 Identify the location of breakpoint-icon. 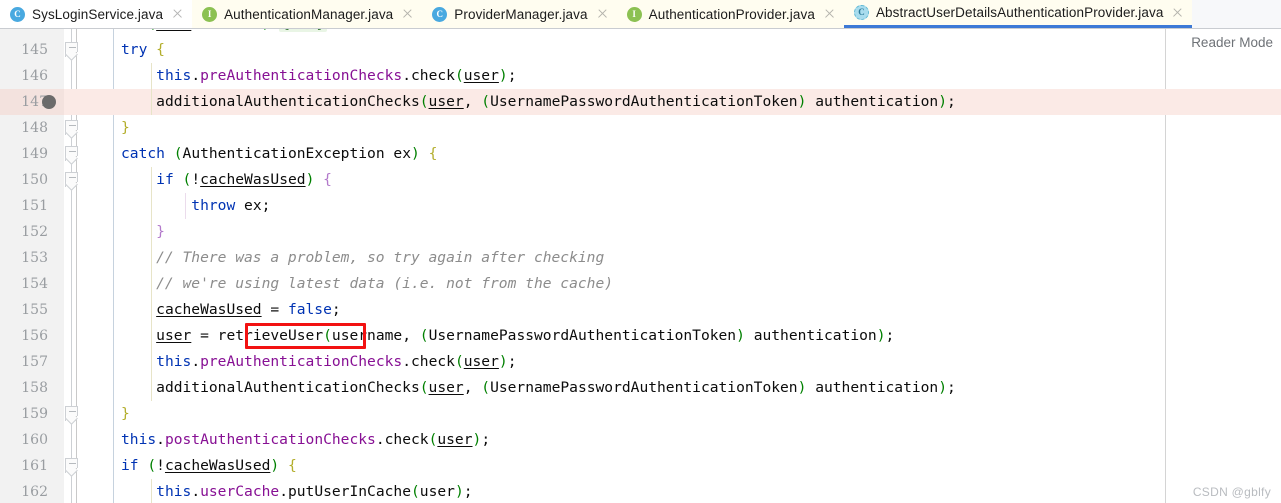
(49, 102).